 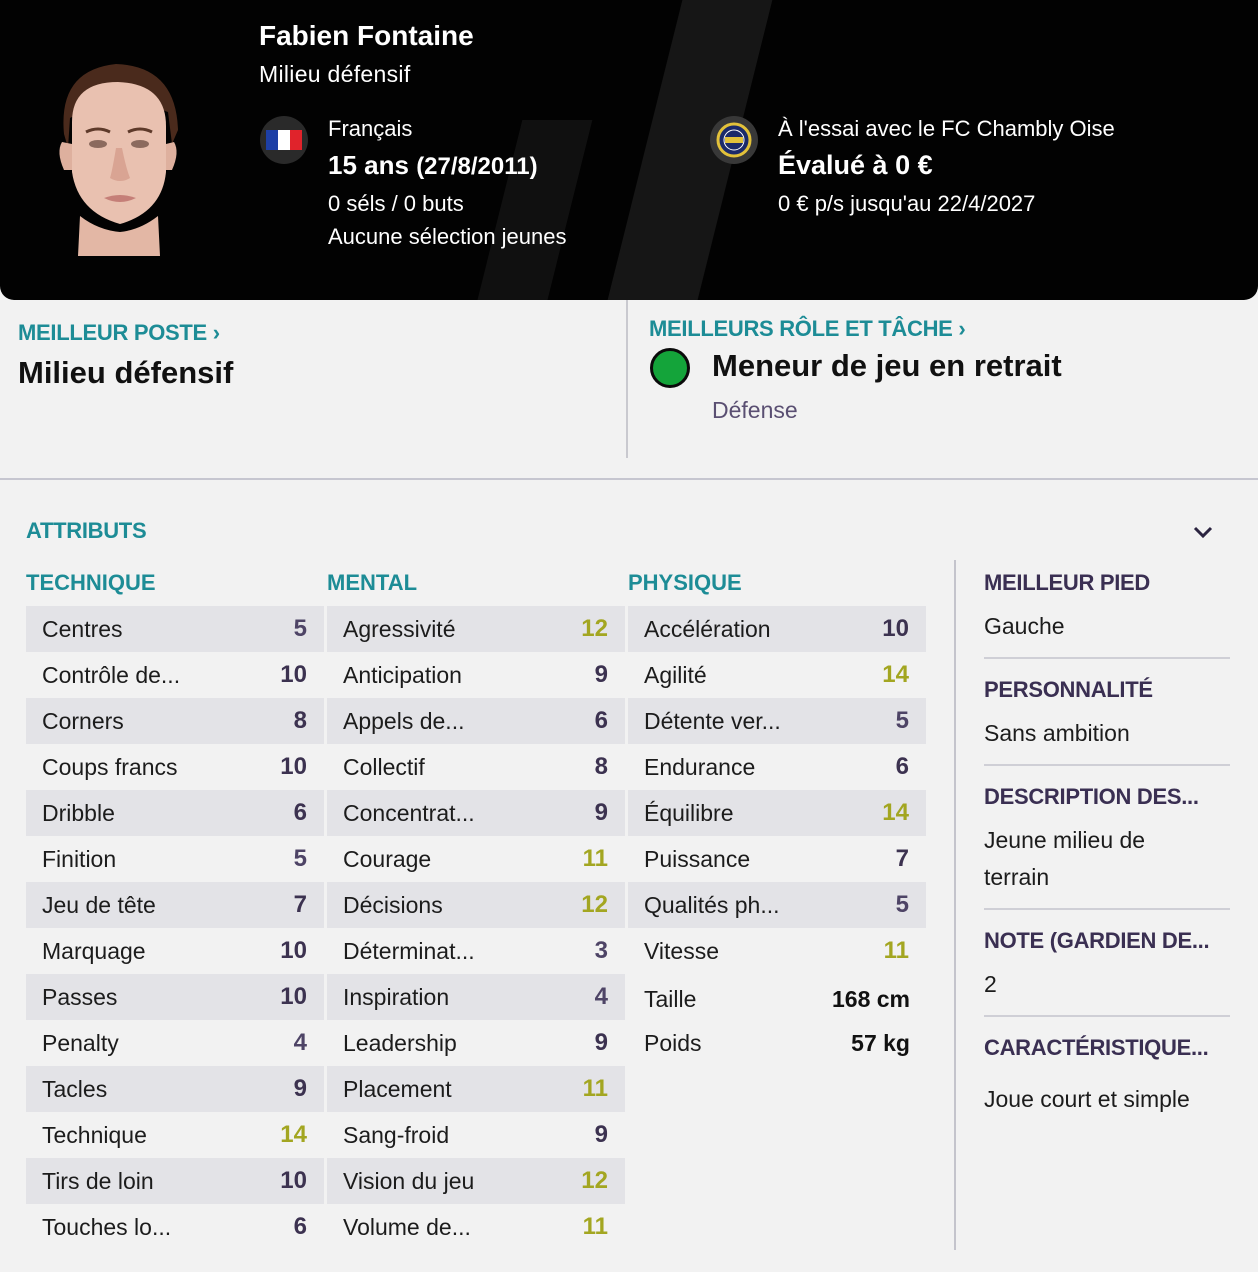 I want to click on attribute-label: Courage, so click(x=387, y=858).